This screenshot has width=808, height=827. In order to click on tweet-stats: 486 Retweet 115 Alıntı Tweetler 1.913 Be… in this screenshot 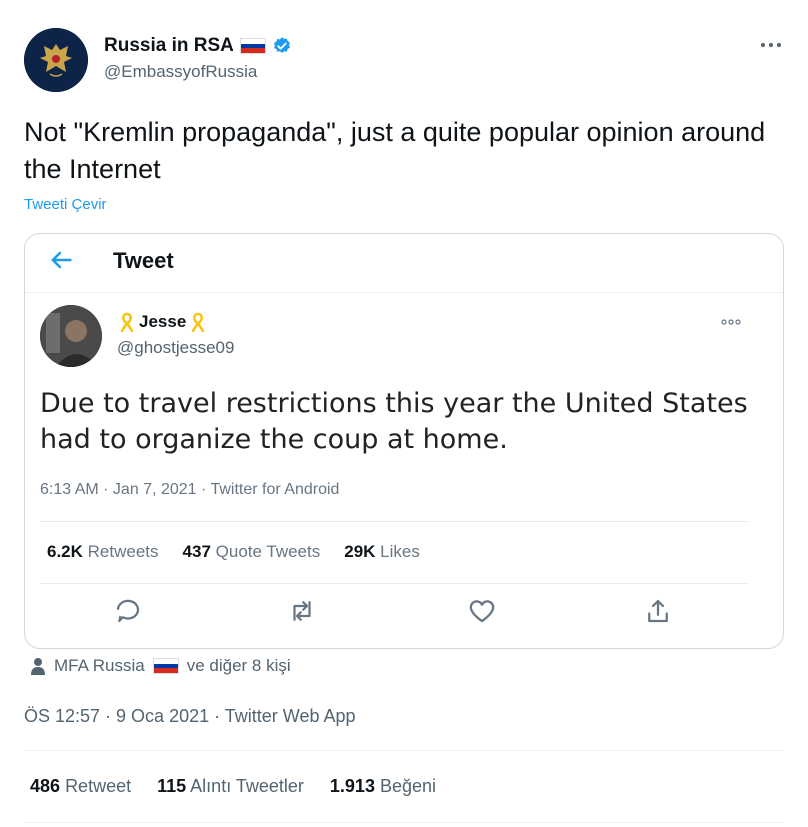, I will do `click(233, 786)`.